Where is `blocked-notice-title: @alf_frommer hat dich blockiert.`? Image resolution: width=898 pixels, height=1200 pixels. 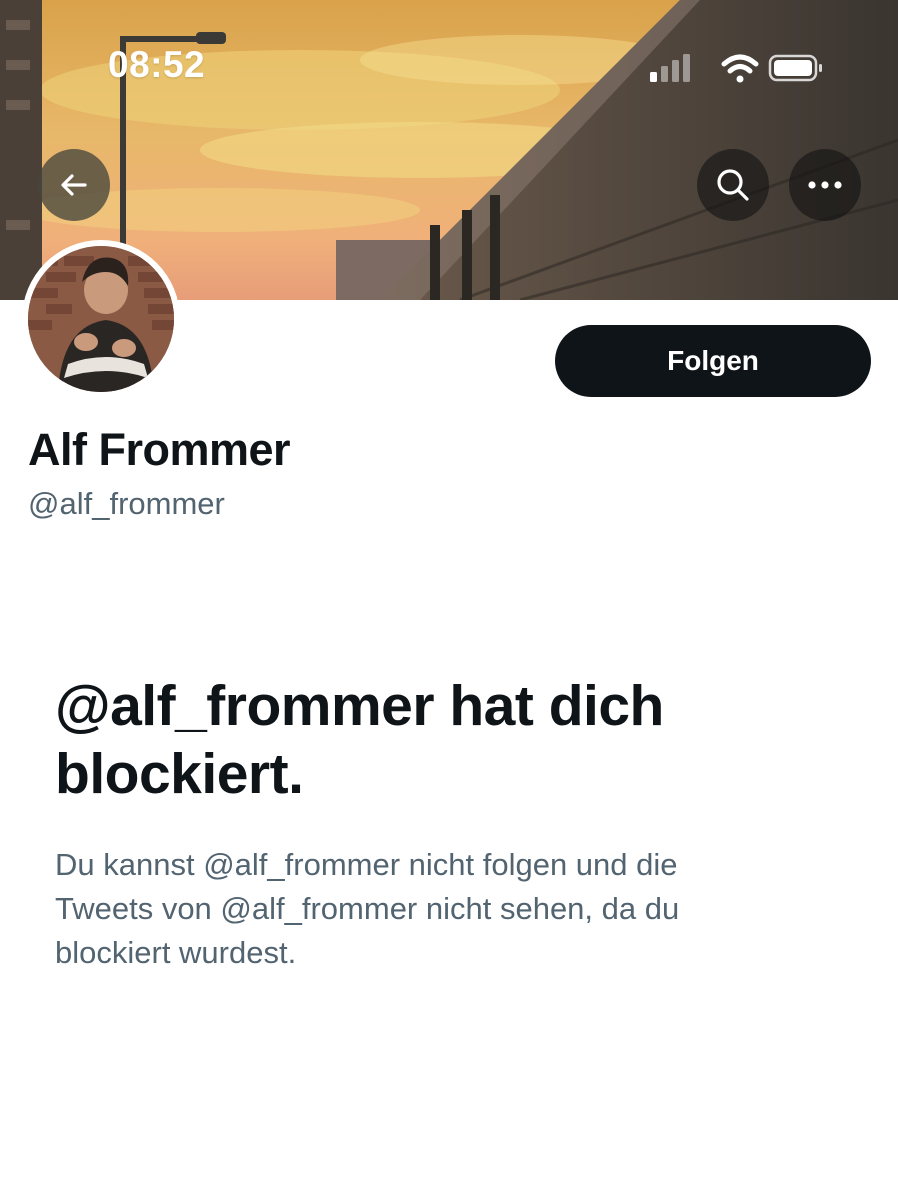
blocked-notice-title: @alf_frommer hat dich blockiert. is located at coordinates (359, 740).